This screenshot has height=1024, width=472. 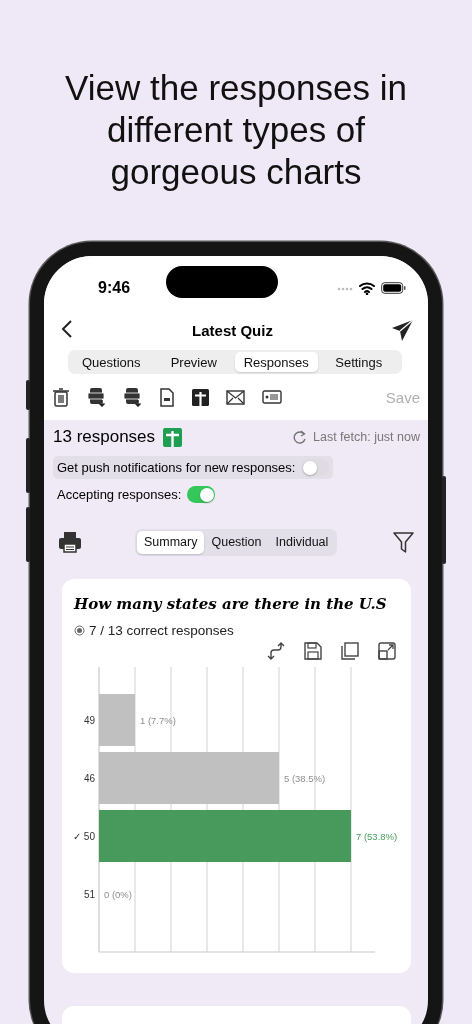 What do you see at coordinates (236, 130) in the screenshot?
I see `headline: View the responses in different types of gorgeous charts` at bounding box center [236, 130].